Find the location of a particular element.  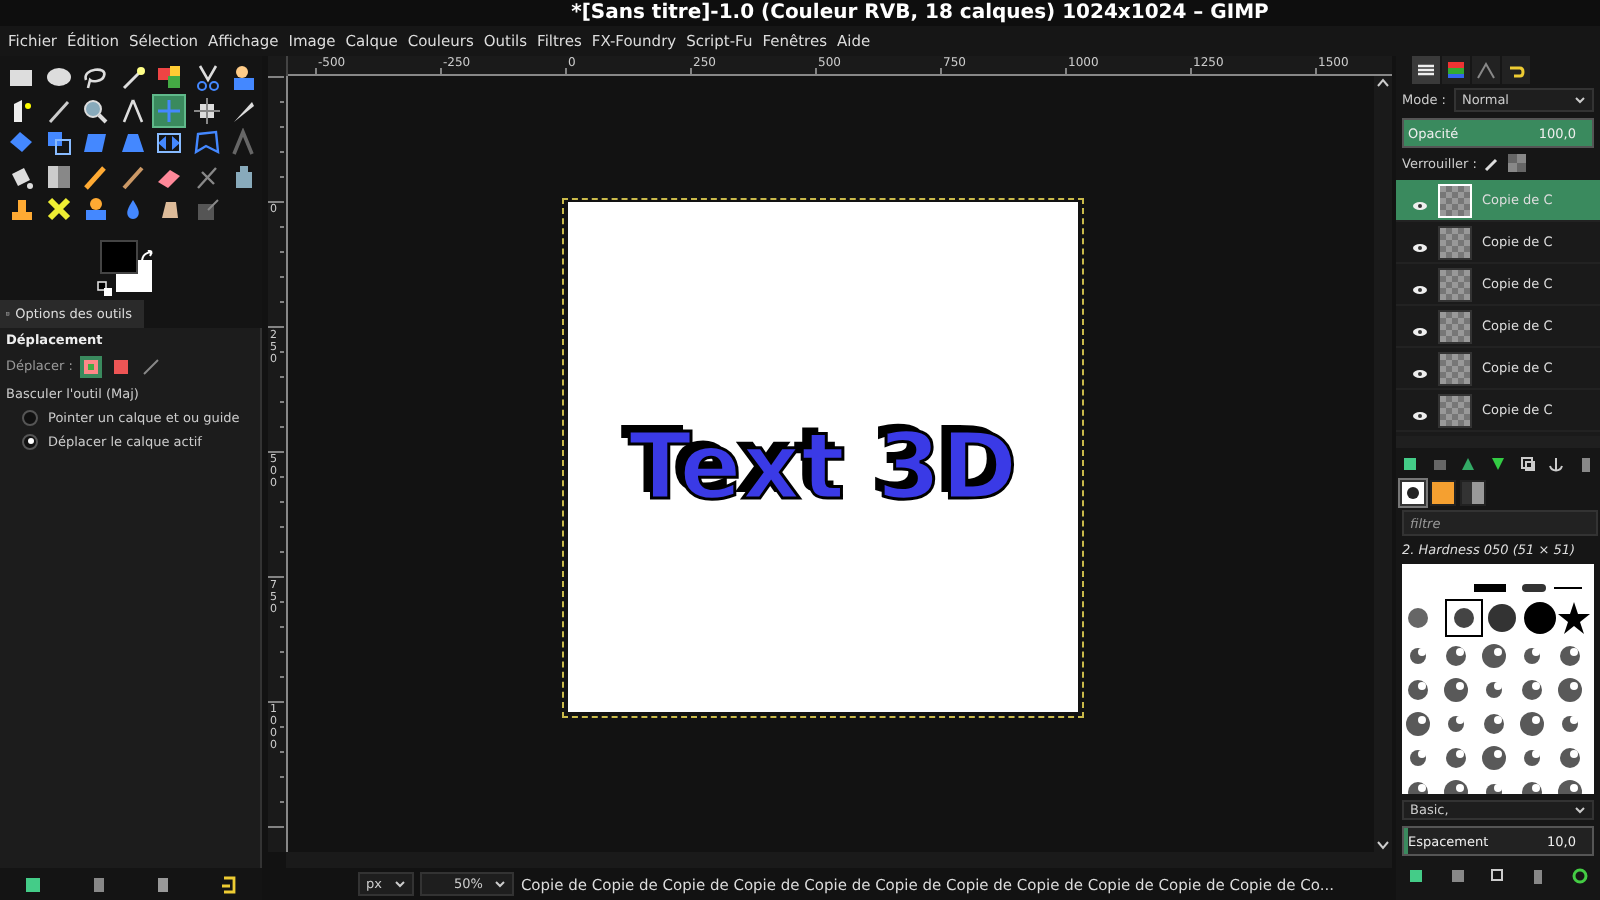

scissors-icon is located at coordinates (206, 77).